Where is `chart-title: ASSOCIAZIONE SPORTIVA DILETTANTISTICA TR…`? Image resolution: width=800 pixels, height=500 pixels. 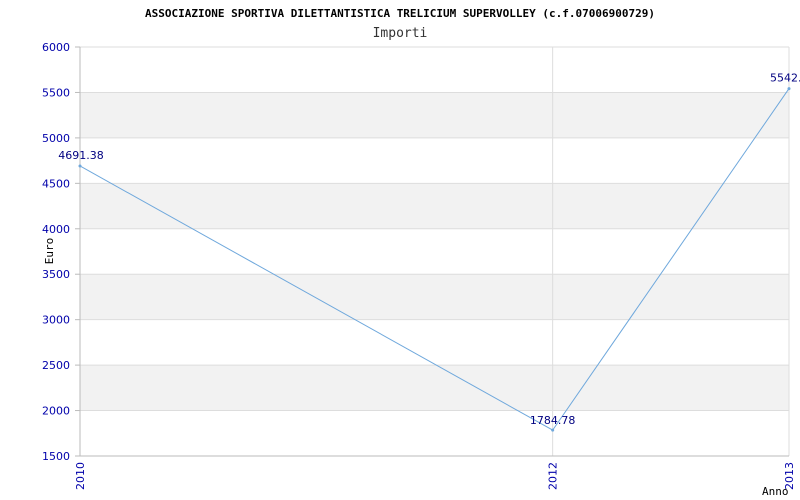 chart-title: ASSOCIAZIONE SPORTIVA DILETTANTISTICA TR… is located at coordinates (400, 13).